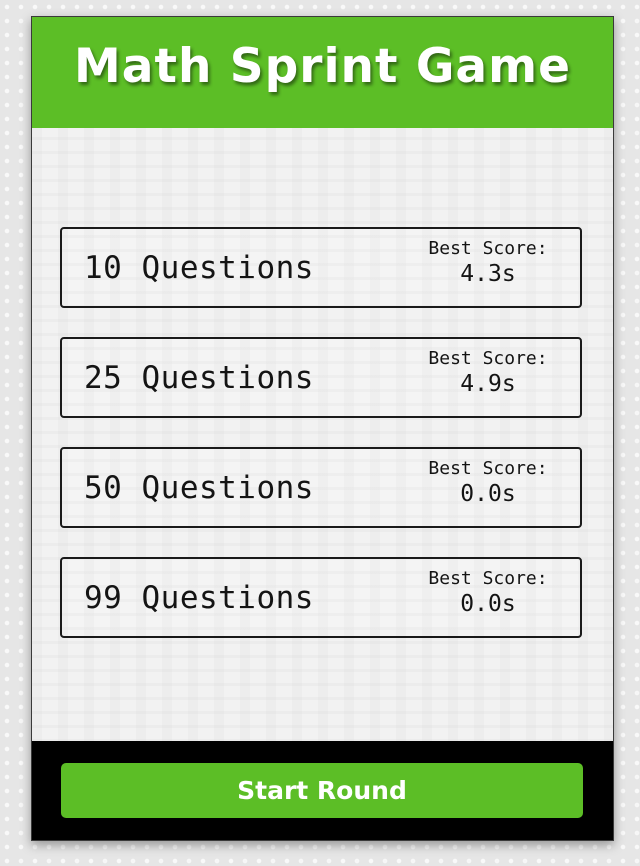  Describe the element at coordinates (488, 274) in the screenshot. I see `best-score-value: 4.3s` at that location.